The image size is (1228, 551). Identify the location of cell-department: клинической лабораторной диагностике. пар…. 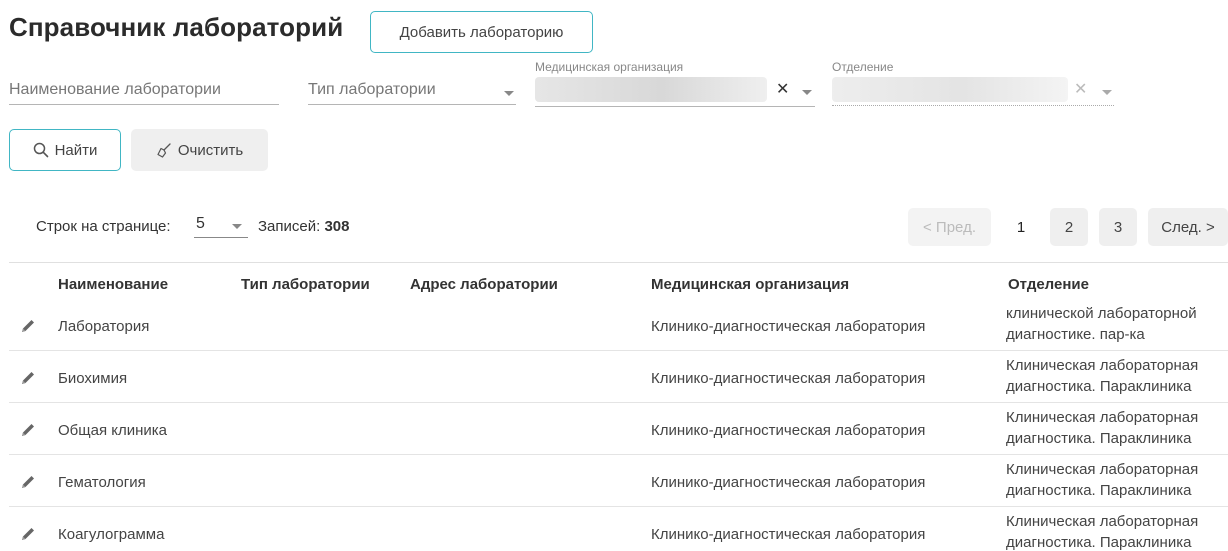
(1101, 324).